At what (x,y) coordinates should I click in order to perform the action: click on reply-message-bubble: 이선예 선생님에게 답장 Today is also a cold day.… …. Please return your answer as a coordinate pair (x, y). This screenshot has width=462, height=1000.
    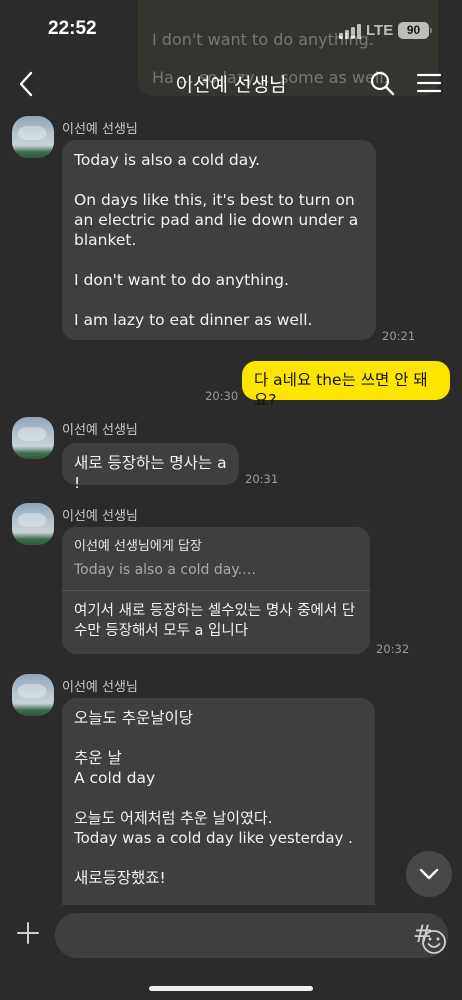
    Looking at the image, I should click on (216, 590).